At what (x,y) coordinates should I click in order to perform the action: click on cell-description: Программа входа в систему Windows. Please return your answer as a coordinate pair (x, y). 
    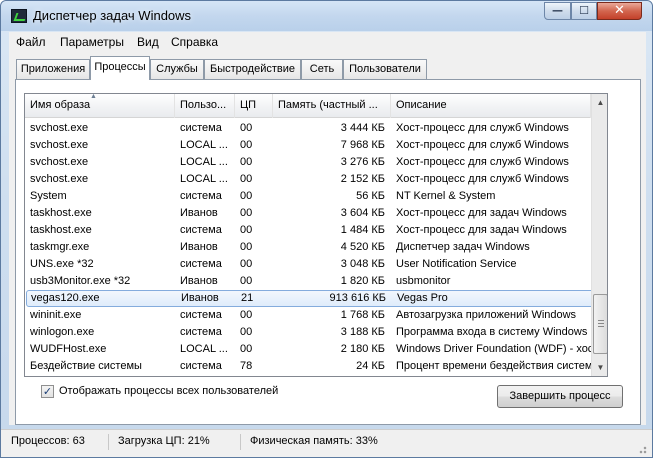
    Looking at the image, I should click on (492, 332).